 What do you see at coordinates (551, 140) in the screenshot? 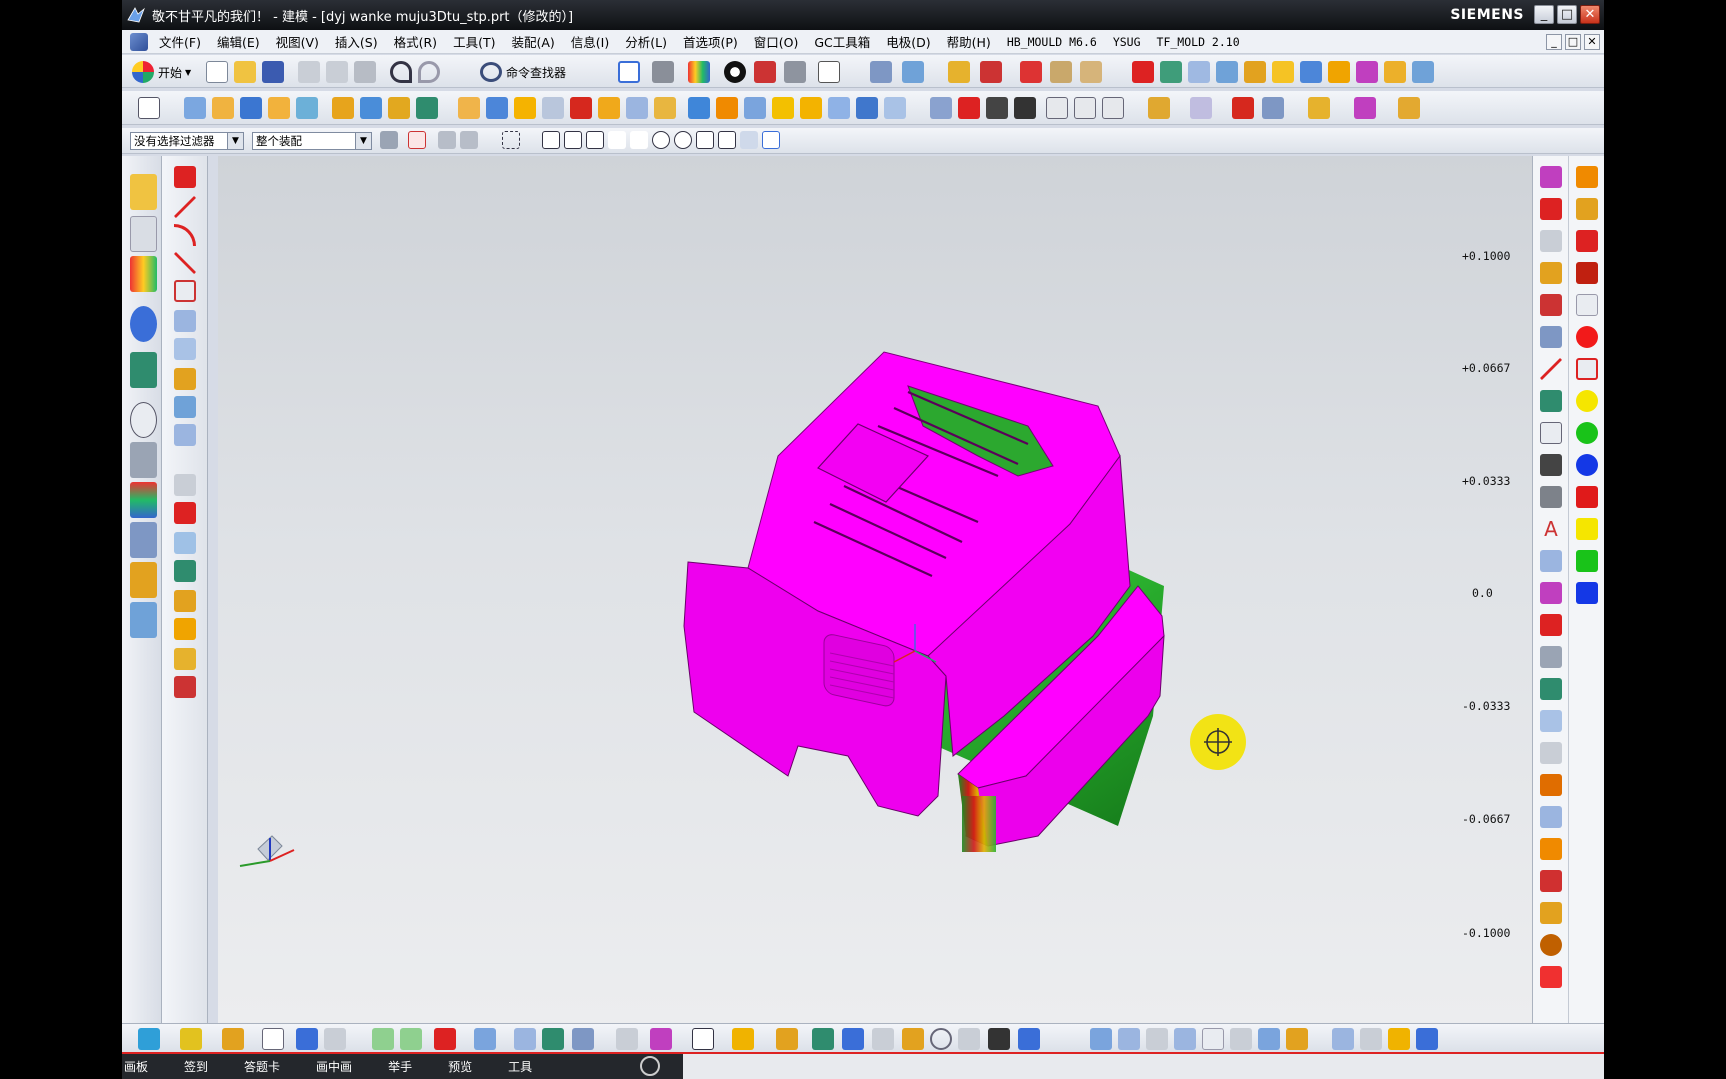
I see `snap-endpoint-icon` at bounding box center [551, 140].